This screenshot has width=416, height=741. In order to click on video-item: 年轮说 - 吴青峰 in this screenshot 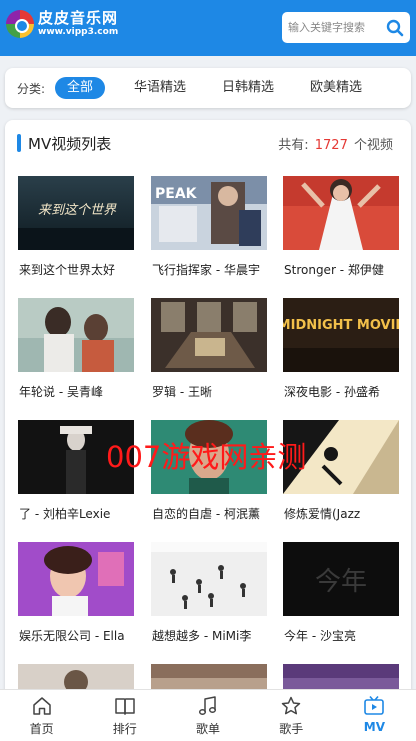, I will do `click(76, 348)`.